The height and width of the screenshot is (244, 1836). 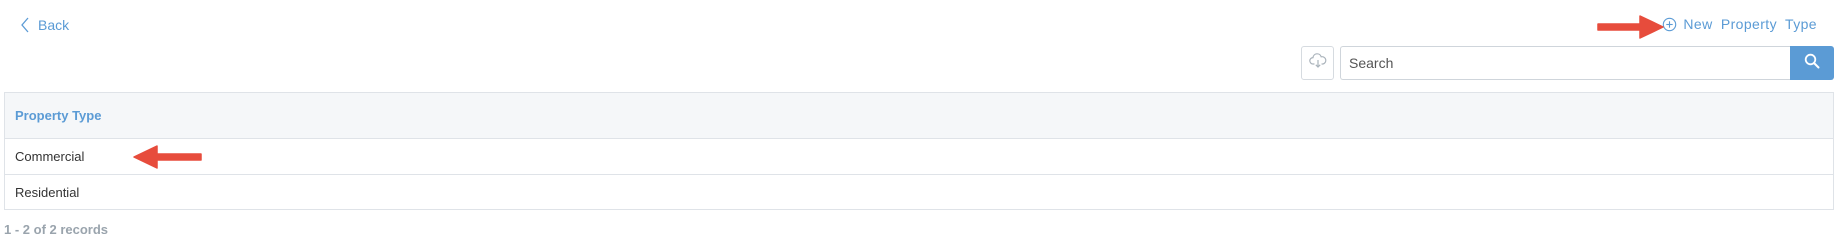 I want to click on table-row: Commercial, so click(x=919, y=156).